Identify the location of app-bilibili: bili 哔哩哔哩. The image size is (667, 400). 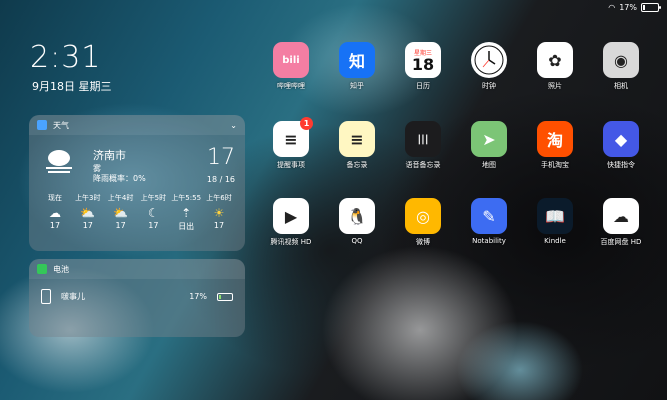
(291, 66).